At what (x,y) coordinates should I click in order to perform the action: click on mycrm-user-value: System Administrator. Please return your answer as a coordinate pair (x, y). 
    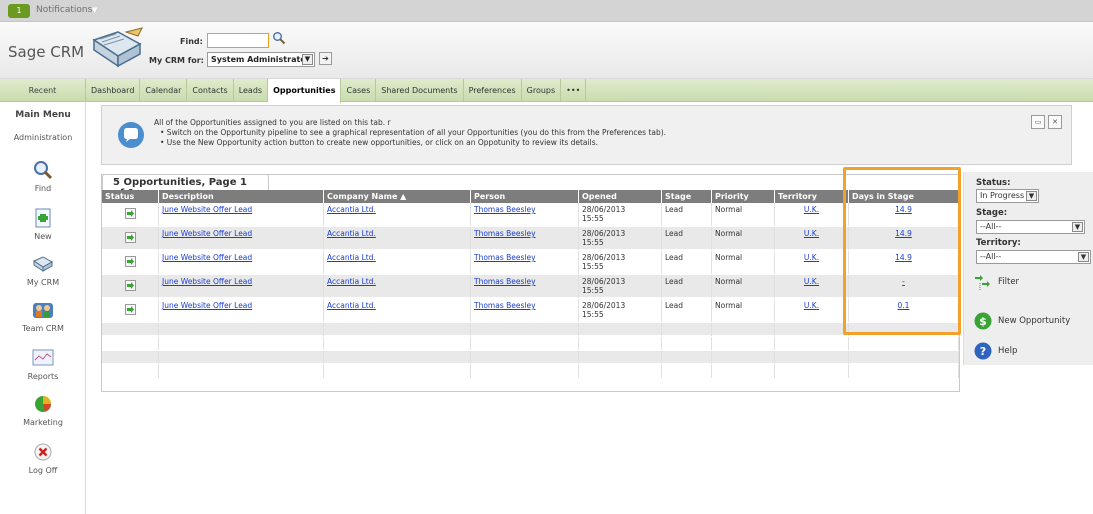
    Looking at the image, I should click on (260, 59).